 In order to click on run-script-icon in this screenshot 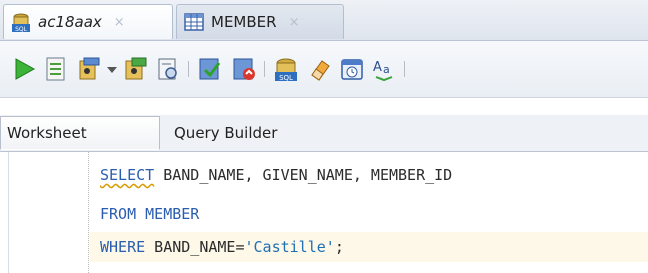, I will do `click(56, 69)`.